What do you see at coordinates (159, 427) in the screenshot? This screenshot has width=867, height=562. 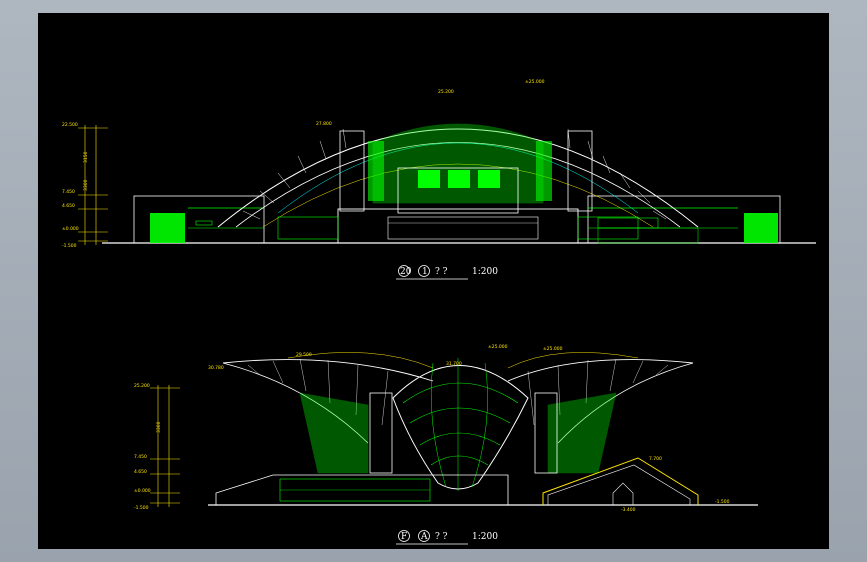 I see `bottom-dimension-label-0: 3300` at bounding box center [159, 427].